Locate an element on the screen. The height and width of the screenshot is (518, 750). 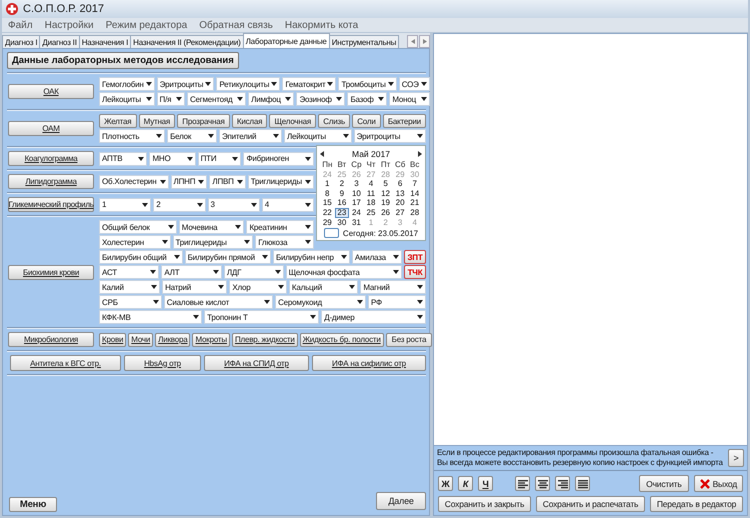
scroll-right-button is located at coordinates (424, 41).